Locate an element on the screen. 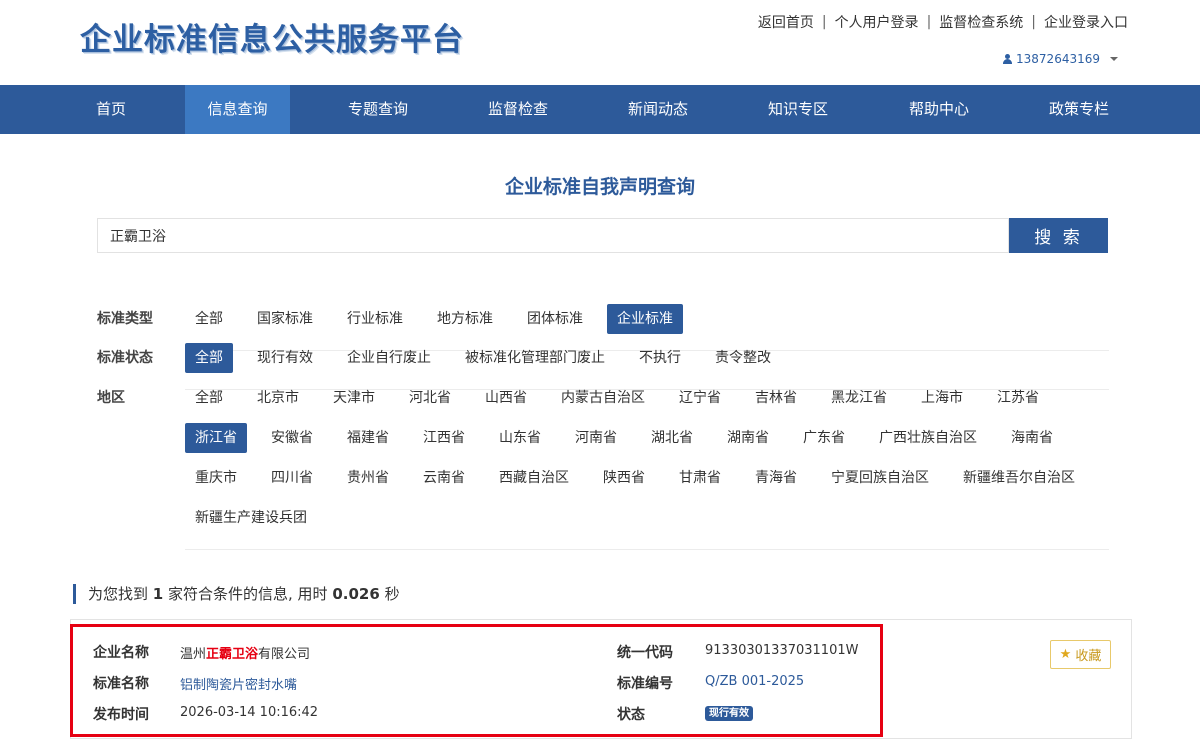 Image resolution: width=1200 pixels, height=752 pixels. standard-name-label: 标准名称 is located at coordinates (121, 684).